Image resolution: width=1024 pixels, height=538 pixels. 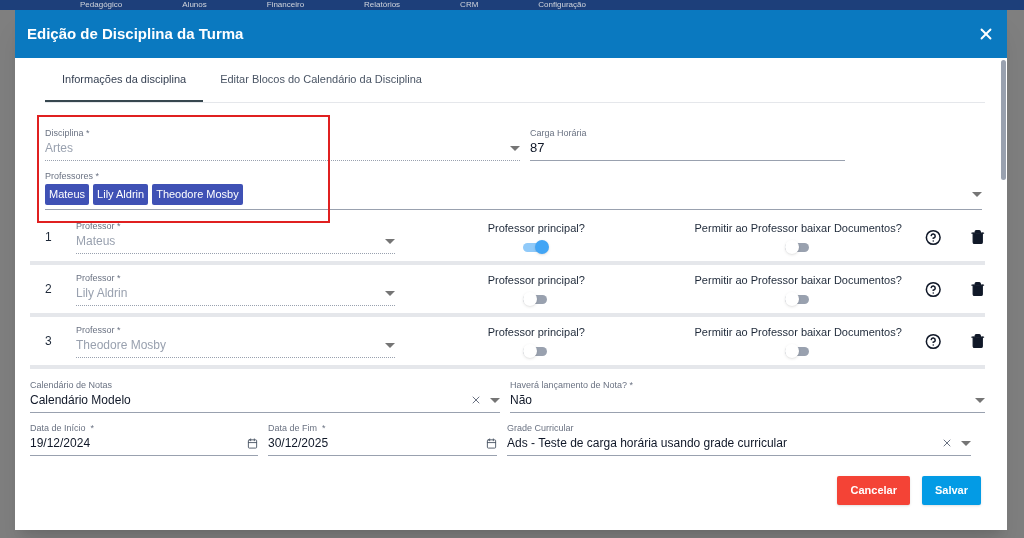 I want to click on nav-item: Financeiro, so click(x=285, y=4).